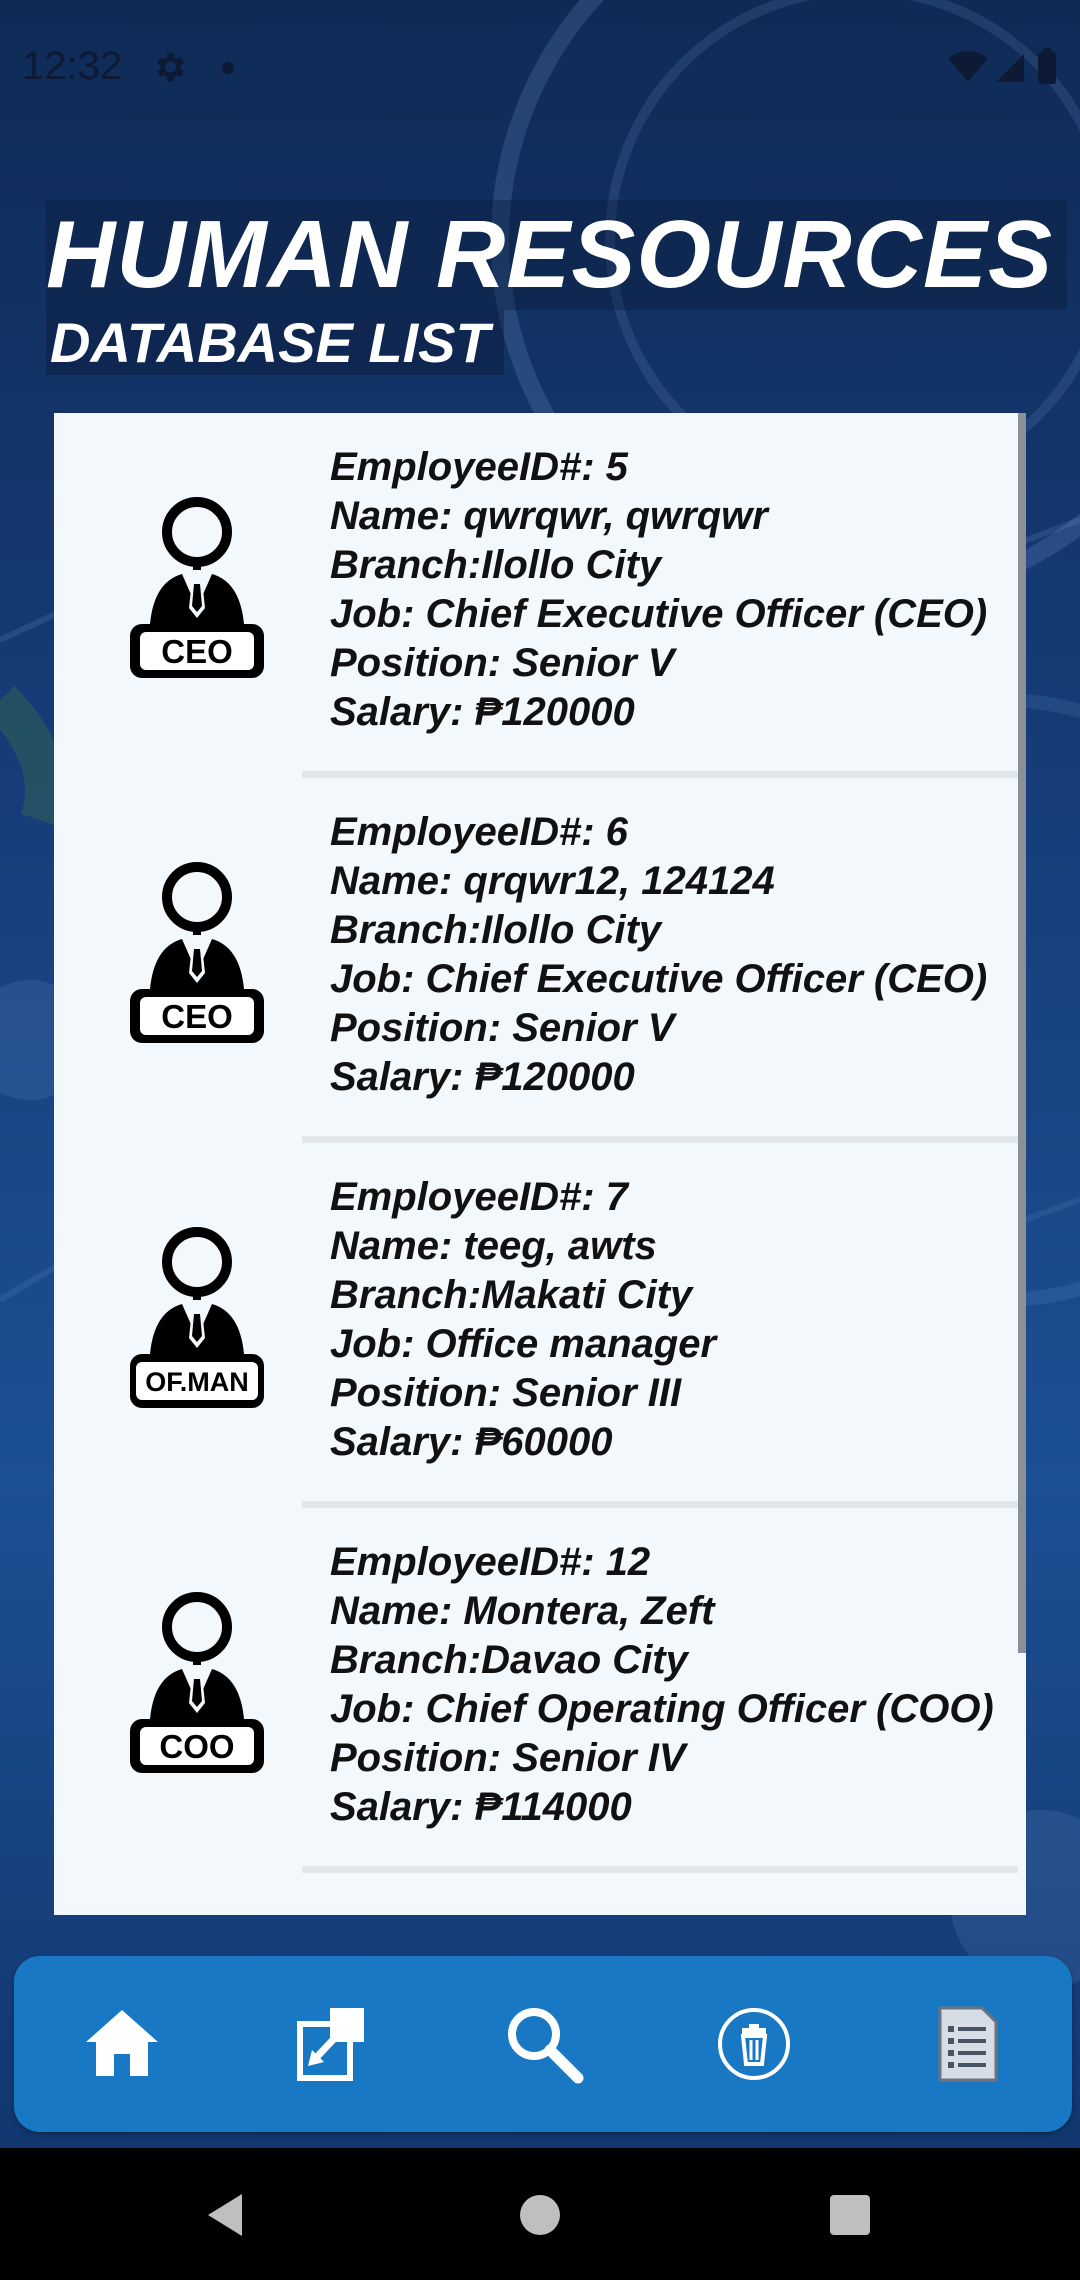 This screenshot has height=2280, width=1080. What do you see at coordinates (481, 1807) in the screenshot?
I see `employee-salary: Salary: ₱114000` at bounding box center [481, 1807].